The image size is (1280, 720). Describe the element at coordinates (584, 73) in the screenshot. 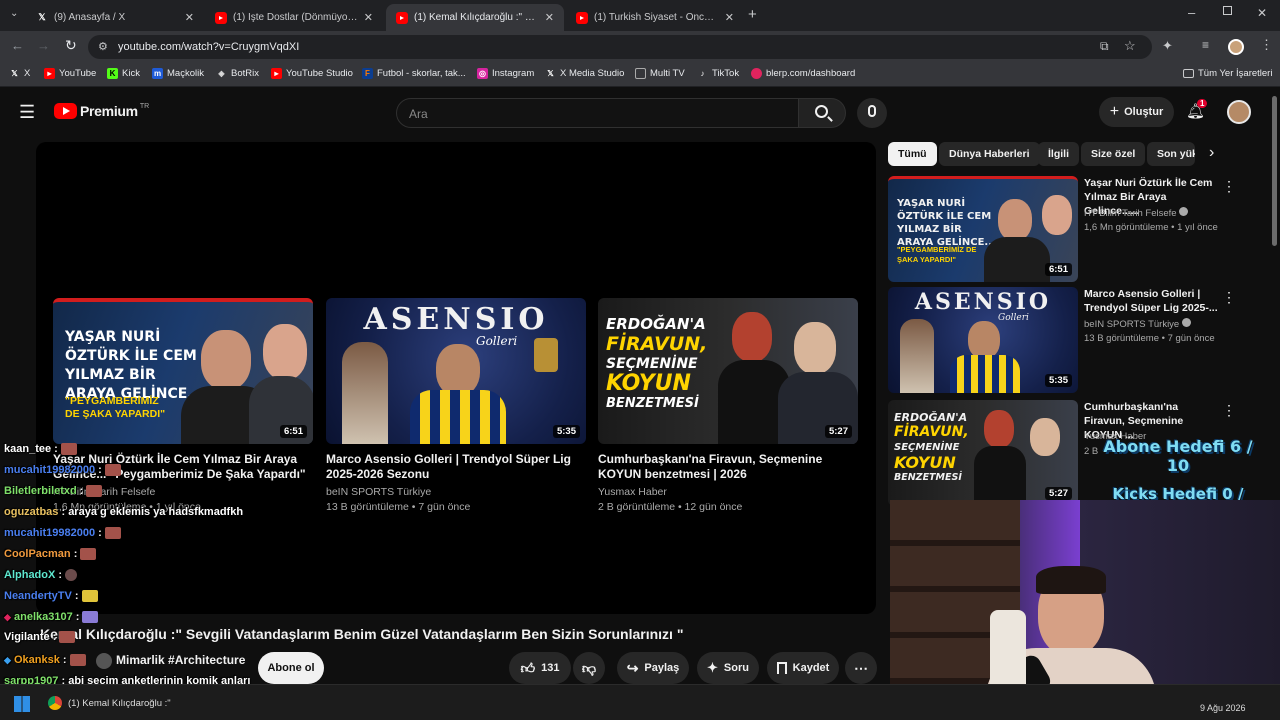

I see `bookmark-x-media-studio: 𝕏X Media Studio` at that location.